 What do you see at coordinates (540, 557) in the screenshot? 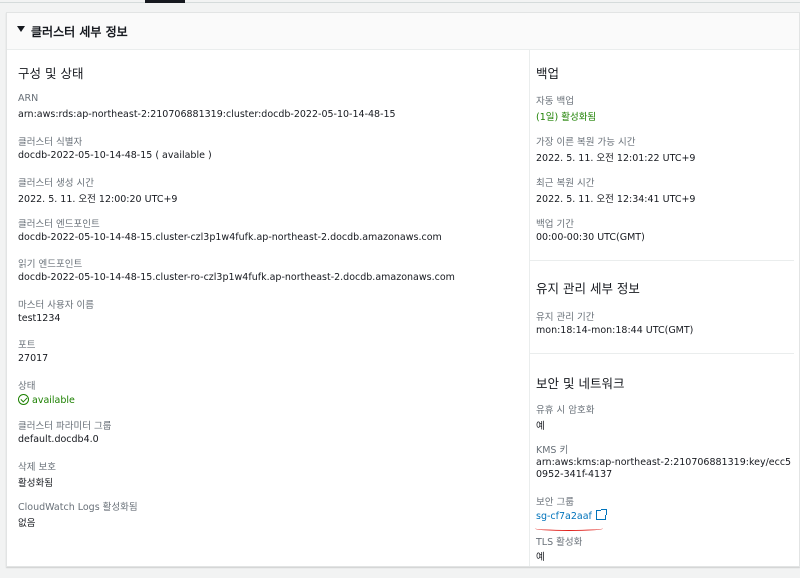
I see `tls-value: 예` at bounding box center [540, 557].